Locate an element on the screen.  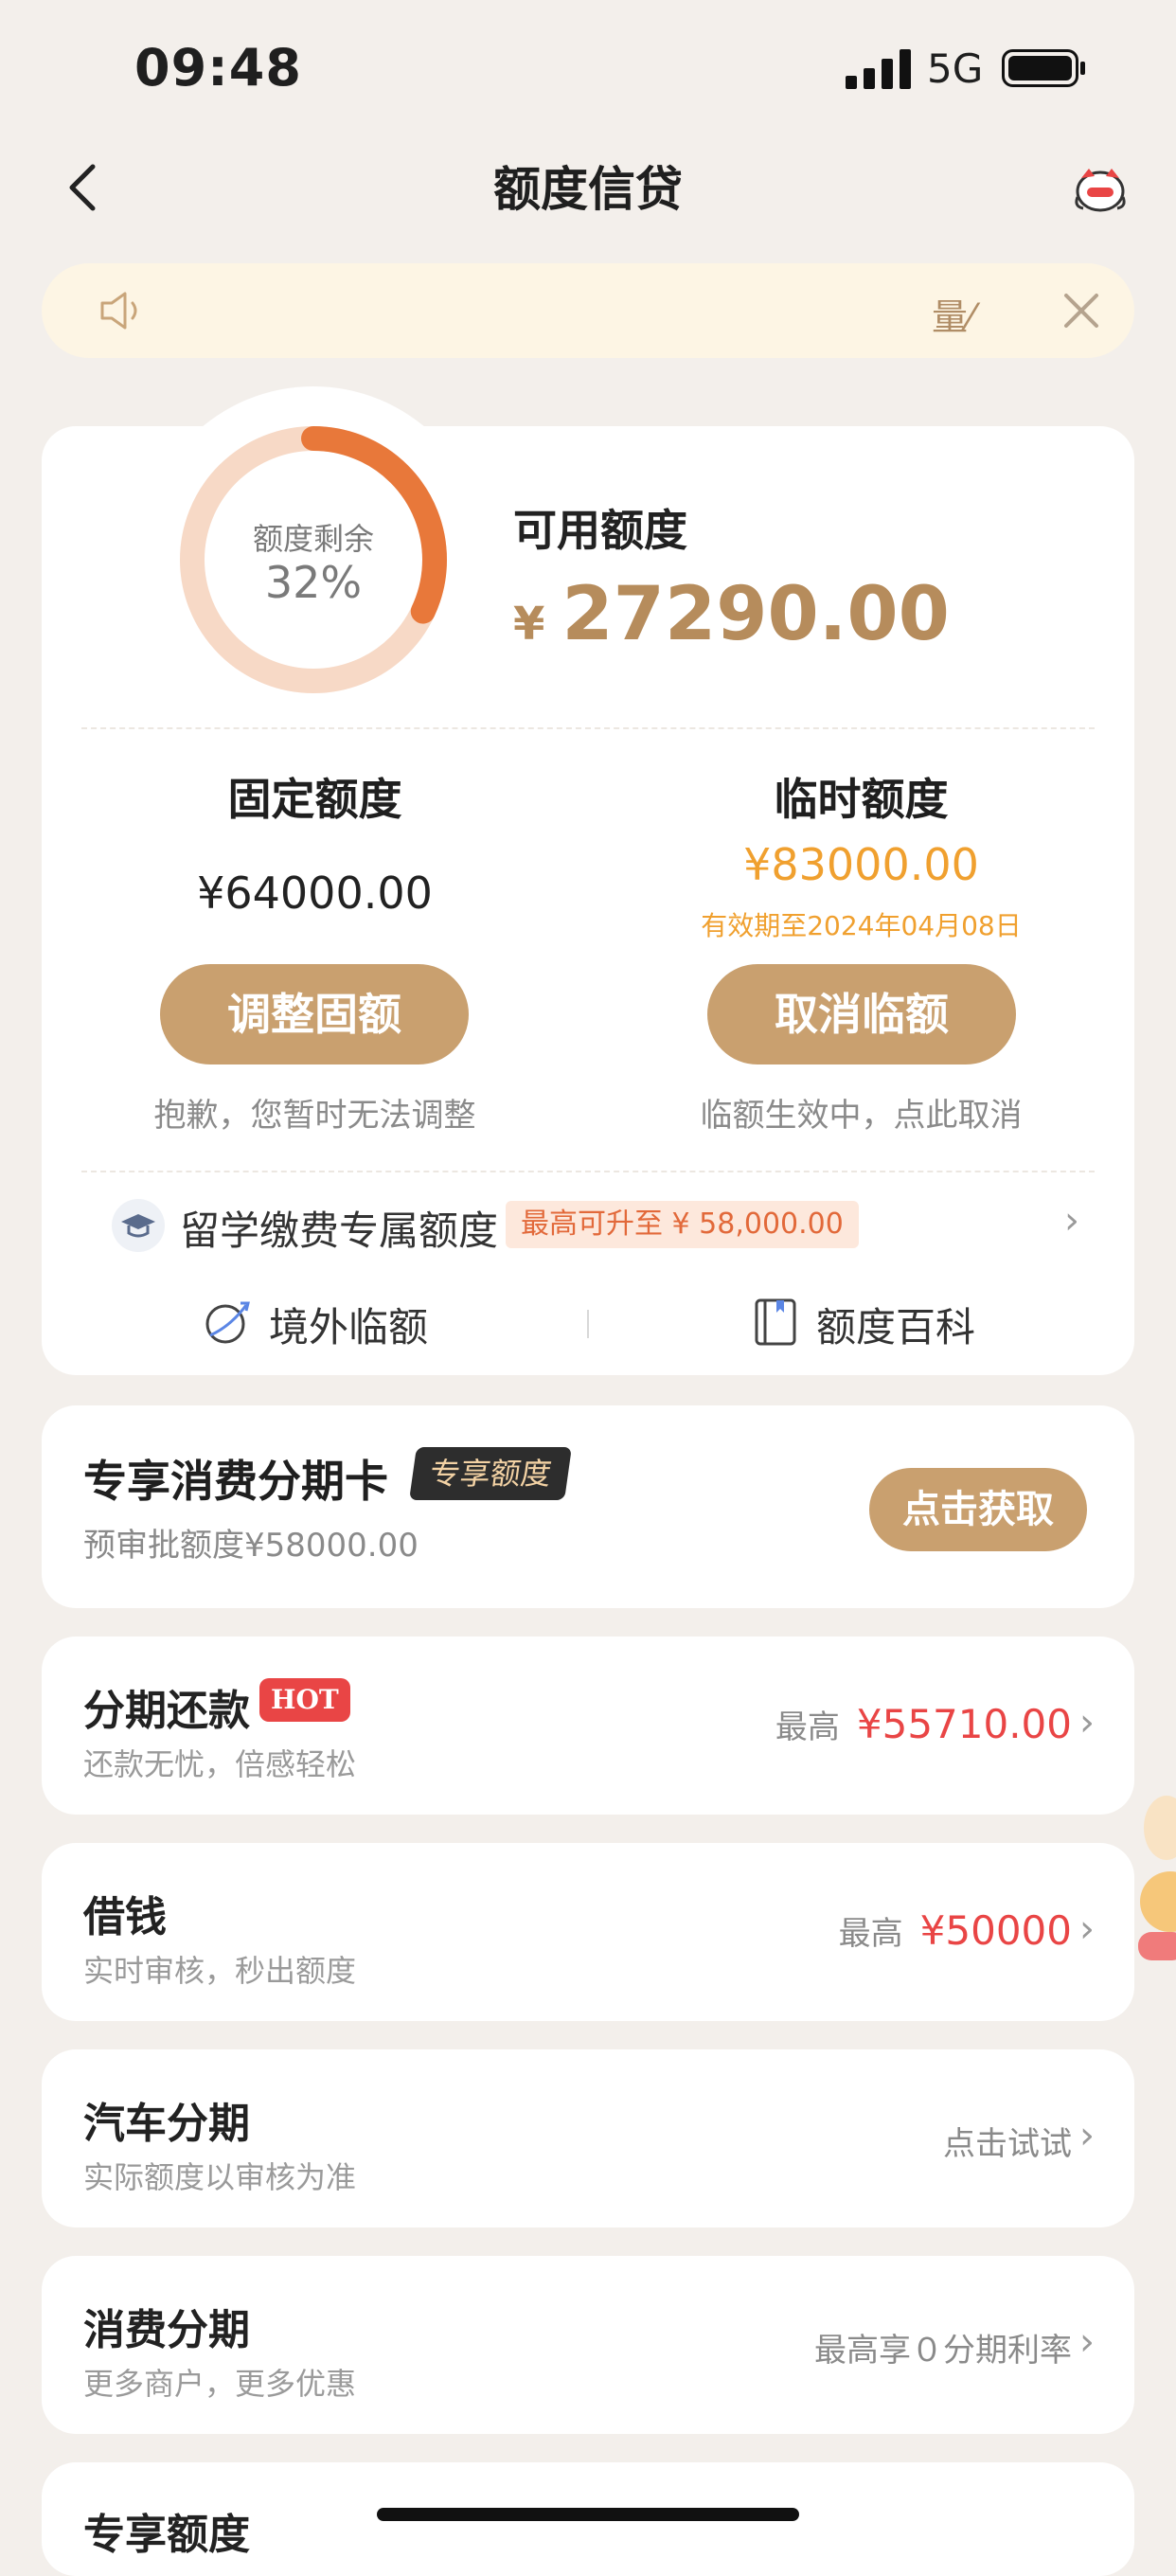
list-item-subtitle: 实时审核，秒出额度 is located at coordinates (220, 1971).